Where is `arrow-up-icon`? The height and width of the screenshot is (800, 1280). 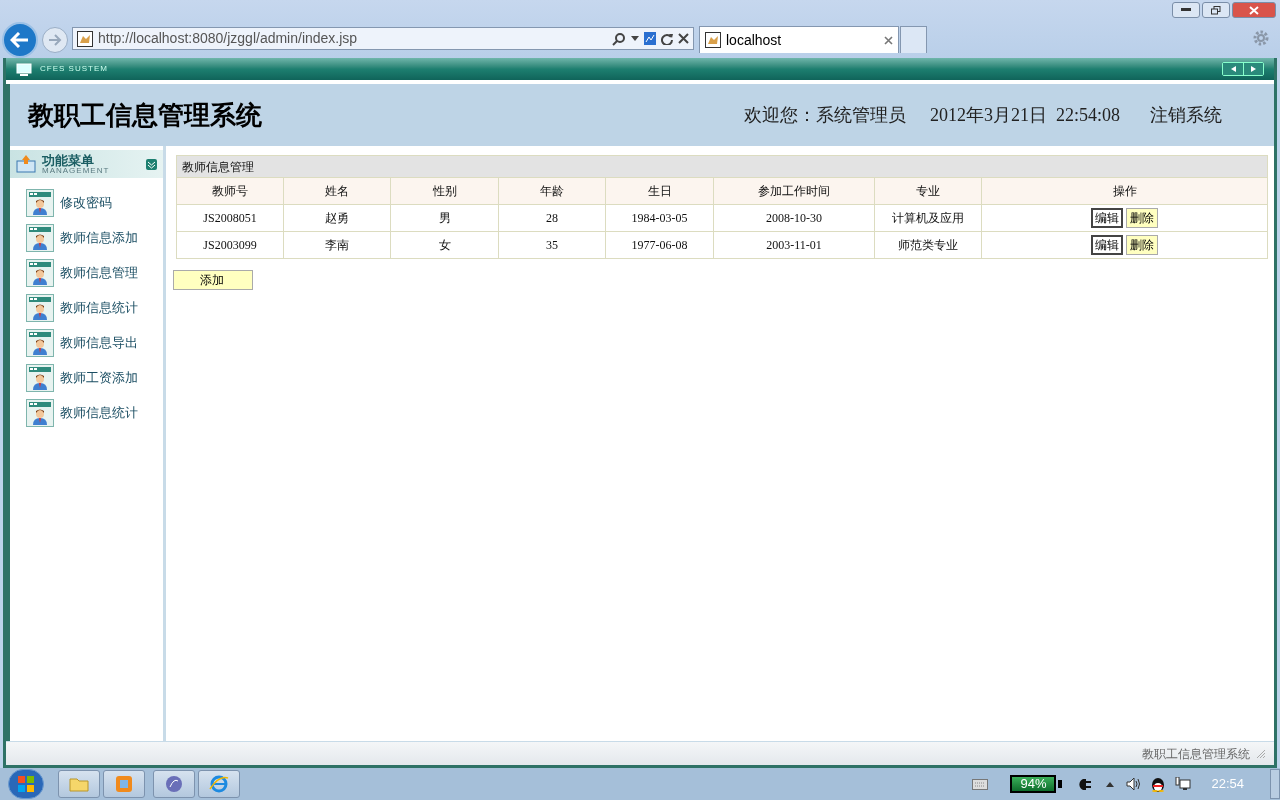
arrow-up-icon is located at coordinates (1110, 784).